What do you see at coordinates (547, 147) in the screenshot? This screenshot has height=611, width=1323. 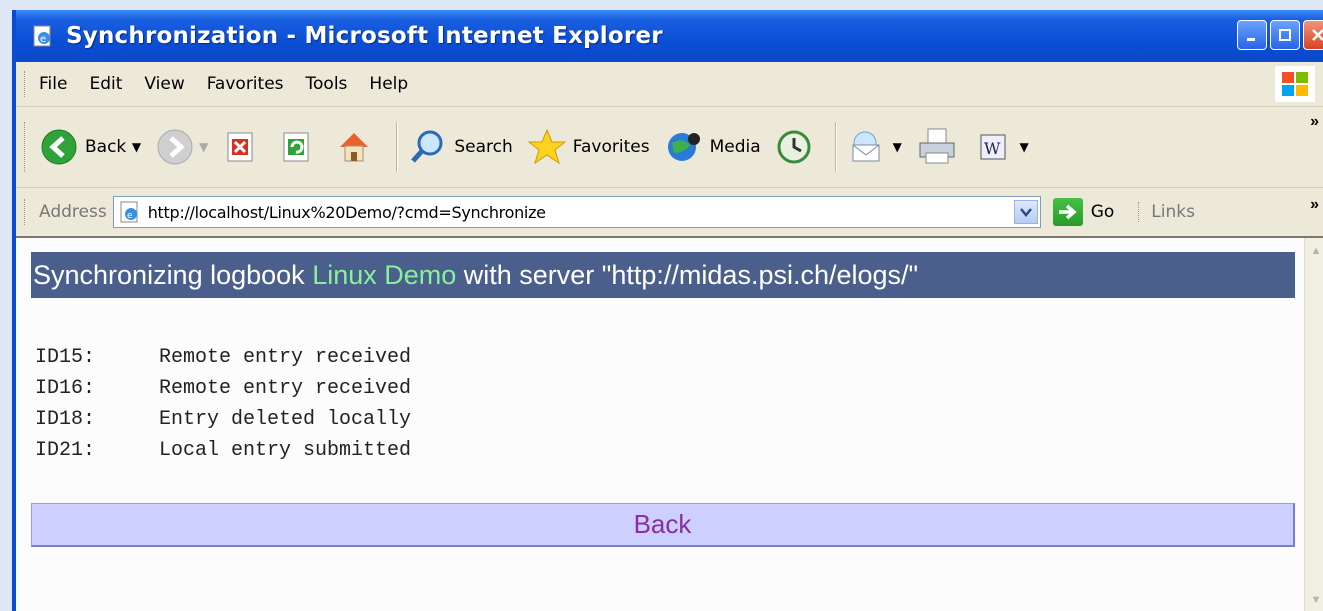 I see `star-icon` at bounding box center [547, 147].